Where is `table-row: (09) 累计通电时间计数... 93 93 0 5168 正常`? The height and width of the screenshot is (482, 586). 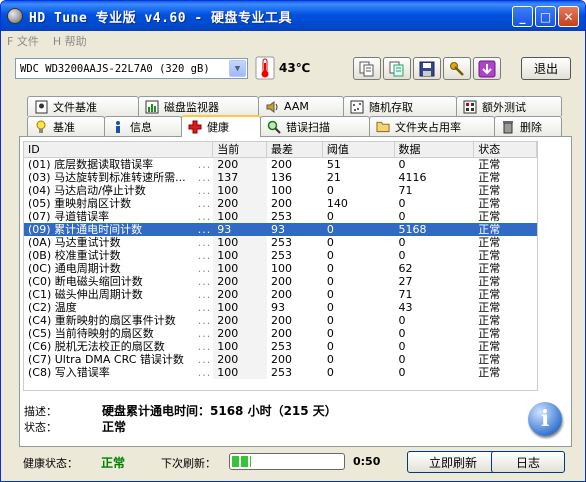 table-row: (09) 累计通电时间计数... 93 93 0 5168 正常 is located at coordinates (280, 229).